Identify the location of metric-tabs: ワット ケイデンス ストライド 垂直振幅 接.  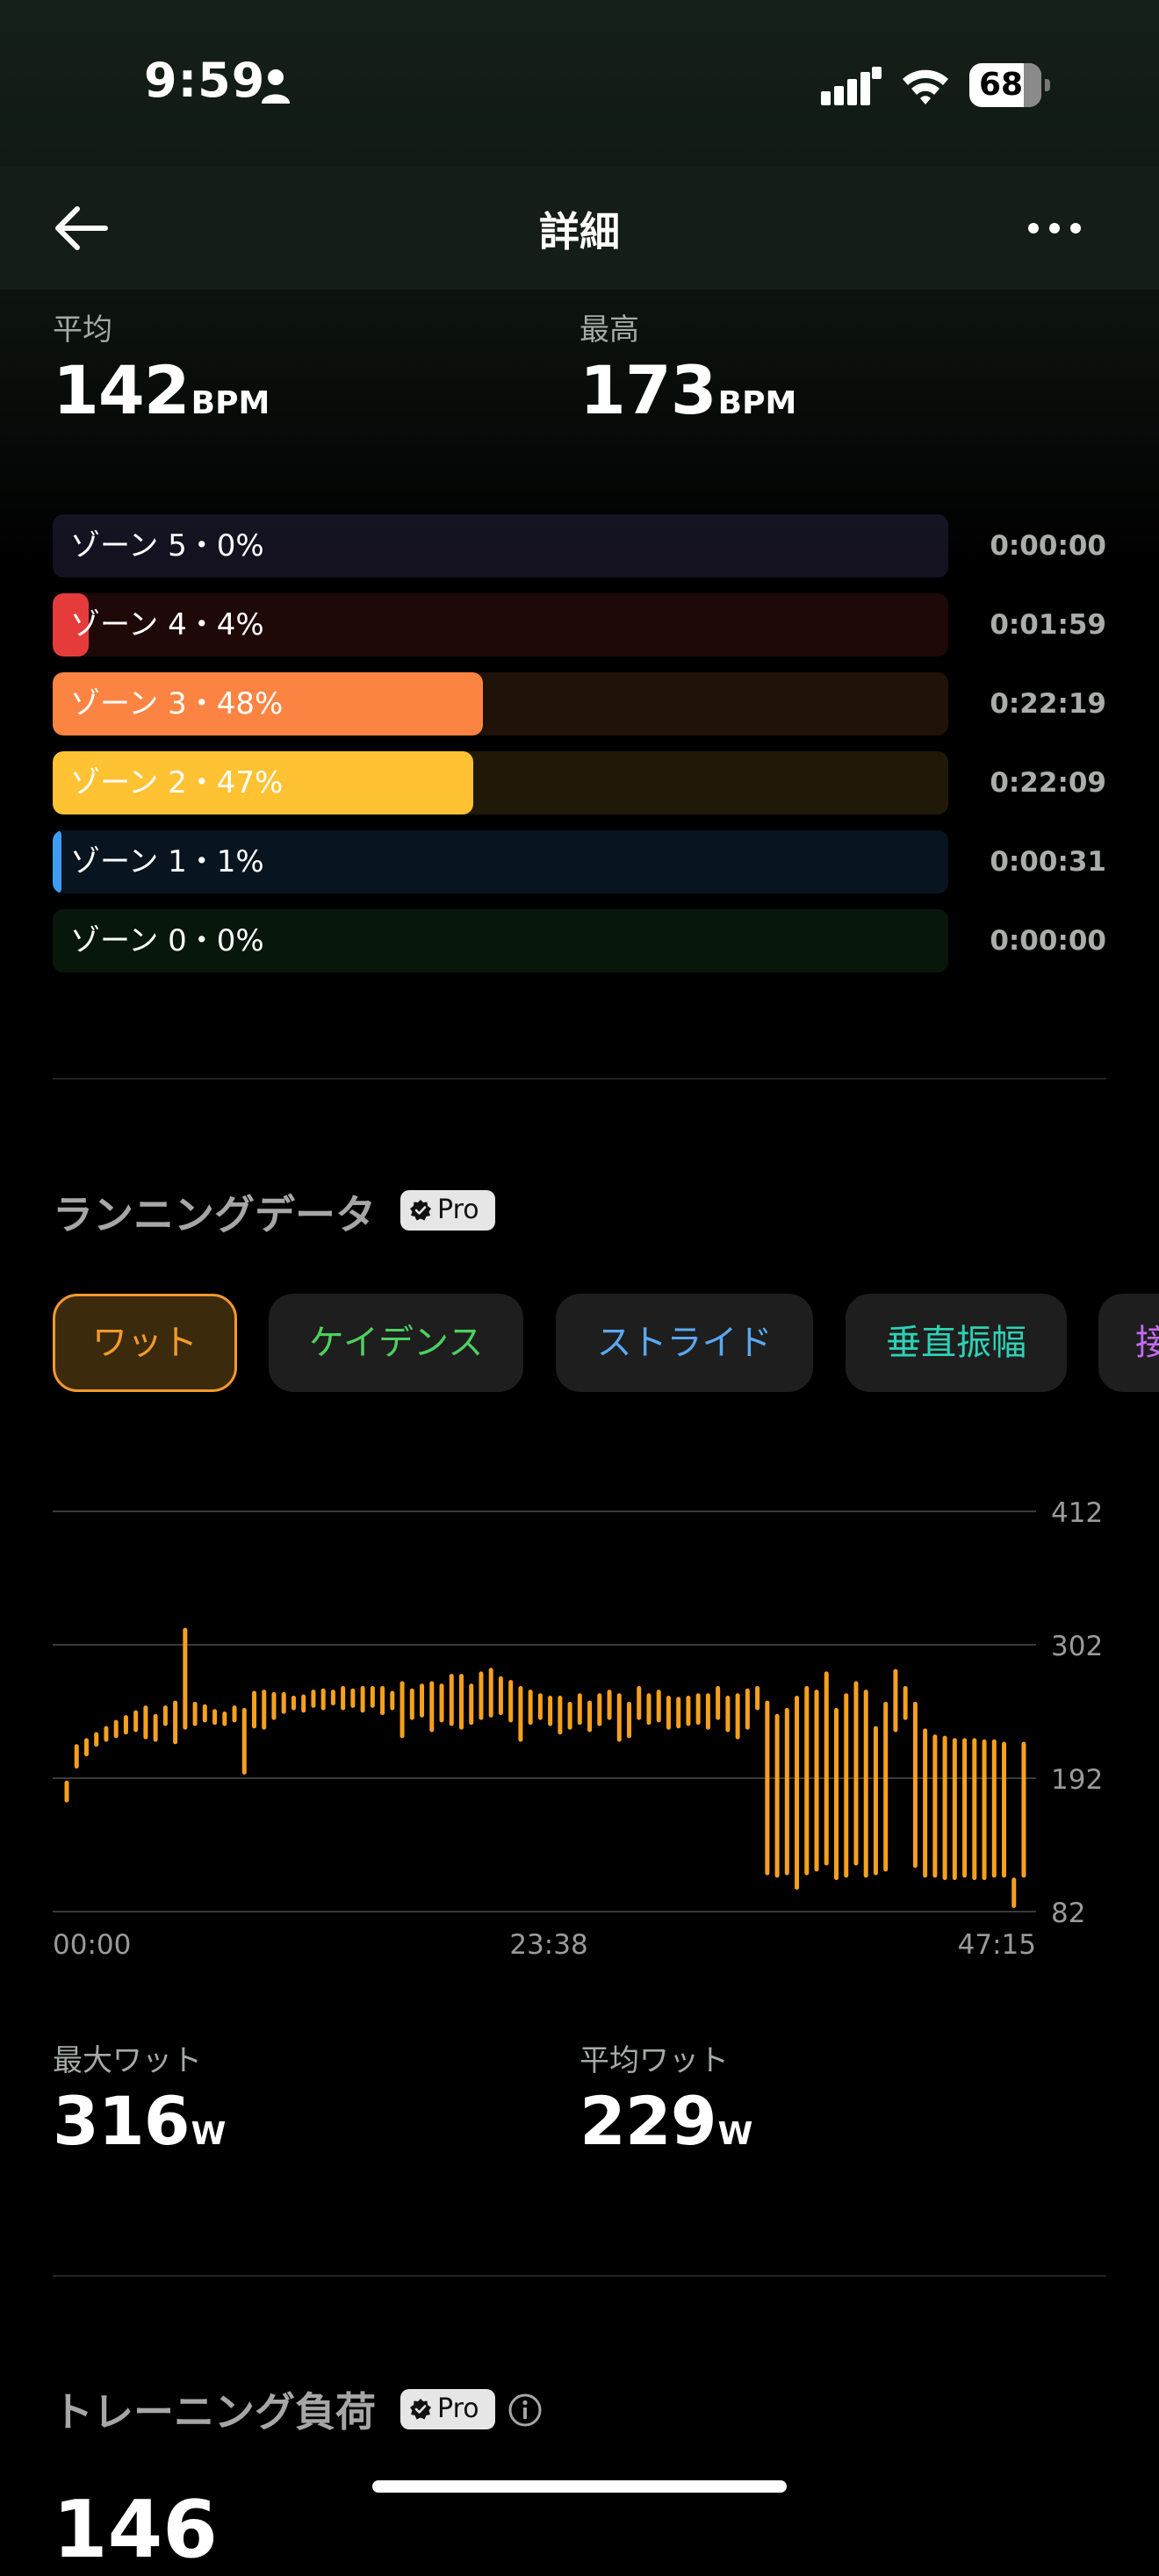
(579, 1343).